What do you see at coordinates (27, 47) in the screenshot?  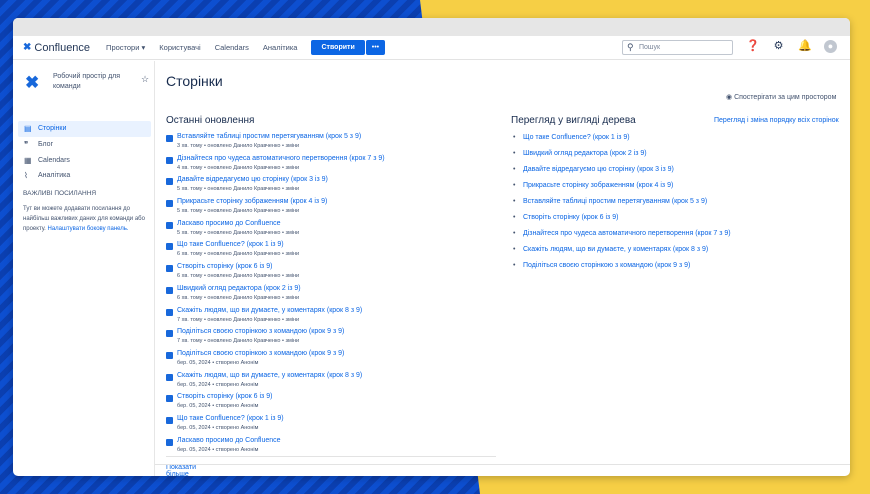 I see `confluence-icon: ✖` at bounding box center [27, 47].